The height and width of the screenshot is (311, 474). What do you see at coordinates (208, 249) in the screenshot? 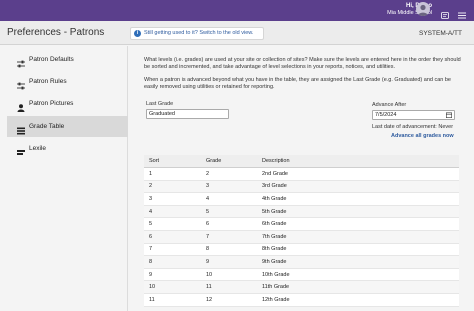
I see `cell-grade: 8` at bounding box center [208, 249].